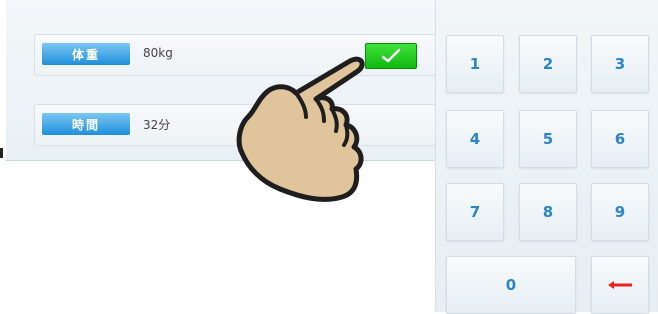 The width and height of the screenshot is (658, 314). I want to click on time-label: 時間, so click(86, 124).